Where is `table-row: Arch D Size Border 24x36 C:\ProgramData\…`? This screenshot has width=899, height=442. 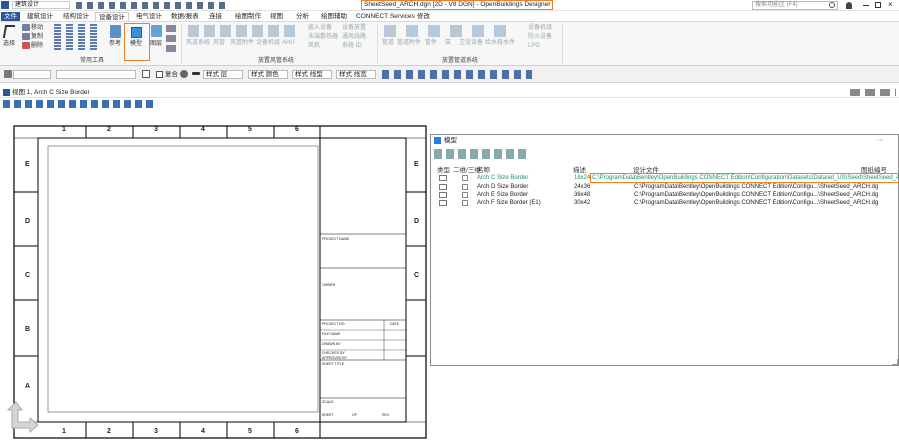
table-row: Arch D Size Border 24x36 C:\ProgramData\… is located at coordinates (665, 187).